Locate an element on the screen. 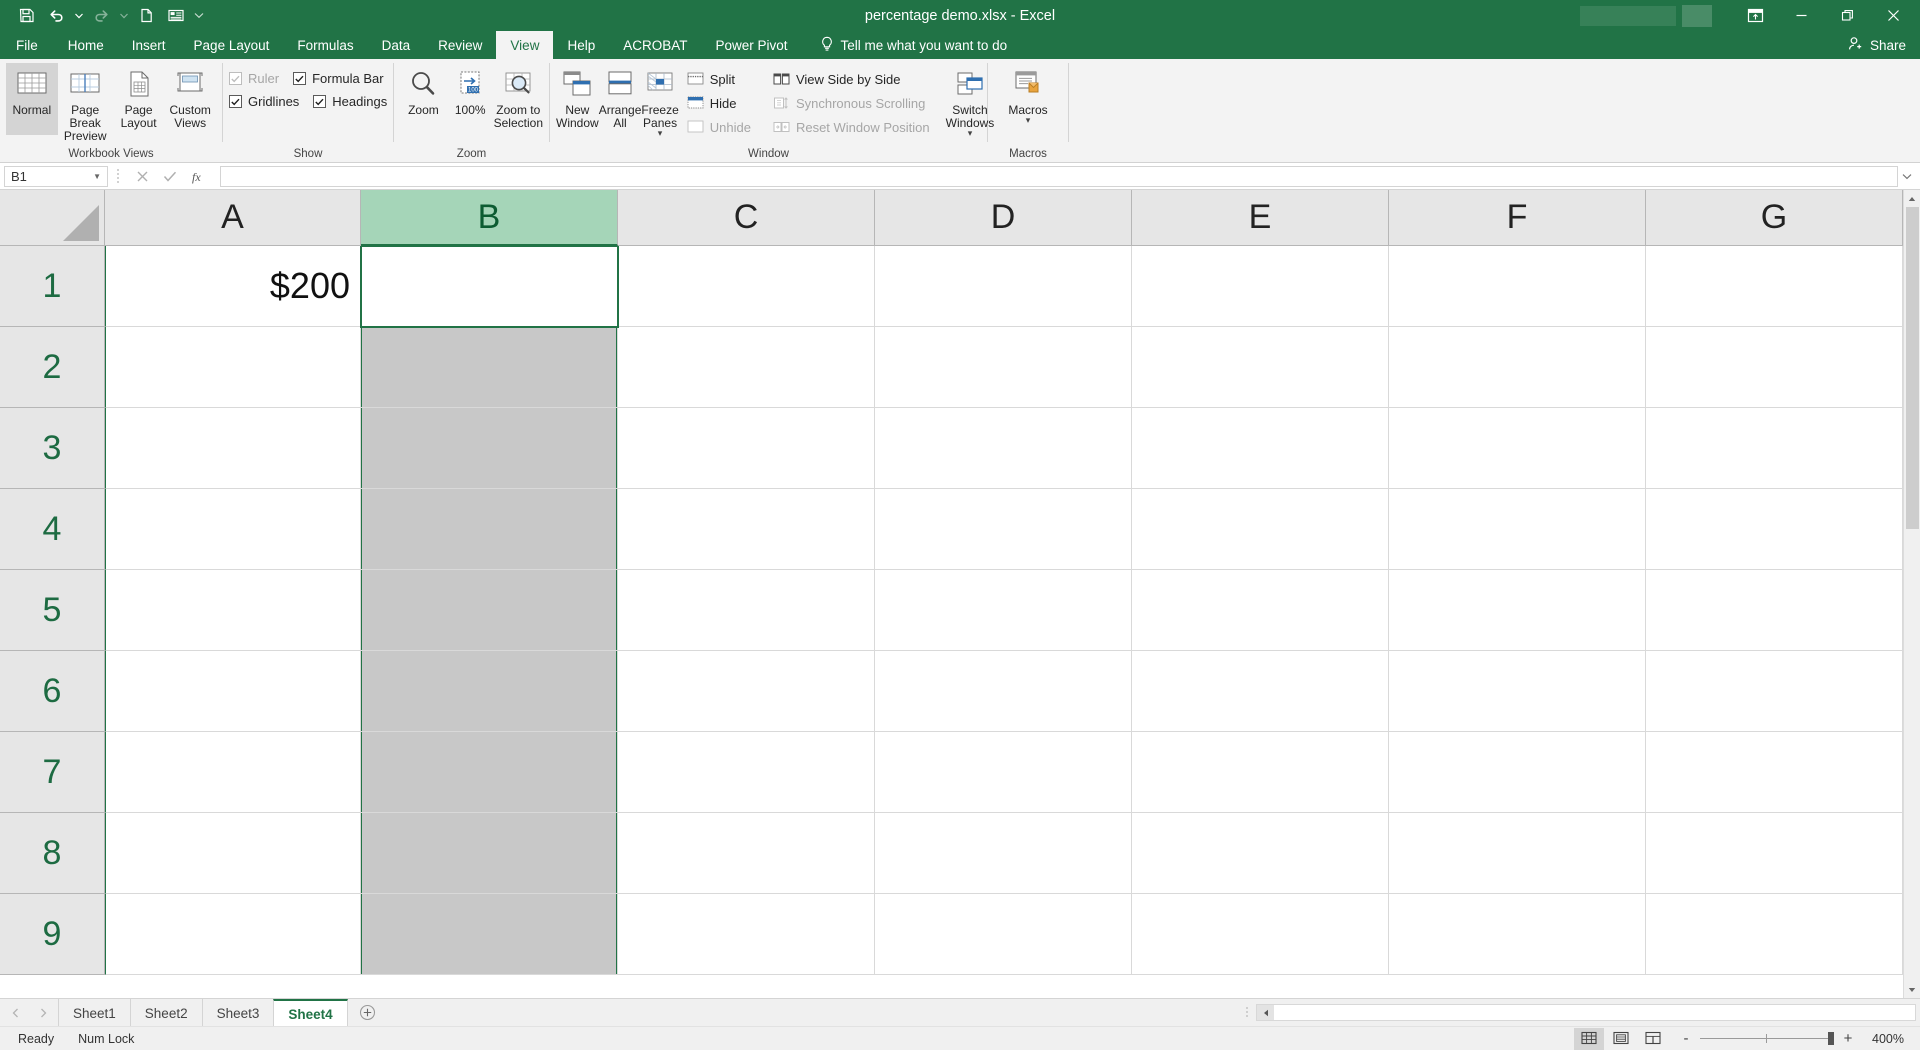 The width and height of the screenshot is (1920, 1050). formula-bar-checkbox: Formula Bar is located at coordinates (338, 78).